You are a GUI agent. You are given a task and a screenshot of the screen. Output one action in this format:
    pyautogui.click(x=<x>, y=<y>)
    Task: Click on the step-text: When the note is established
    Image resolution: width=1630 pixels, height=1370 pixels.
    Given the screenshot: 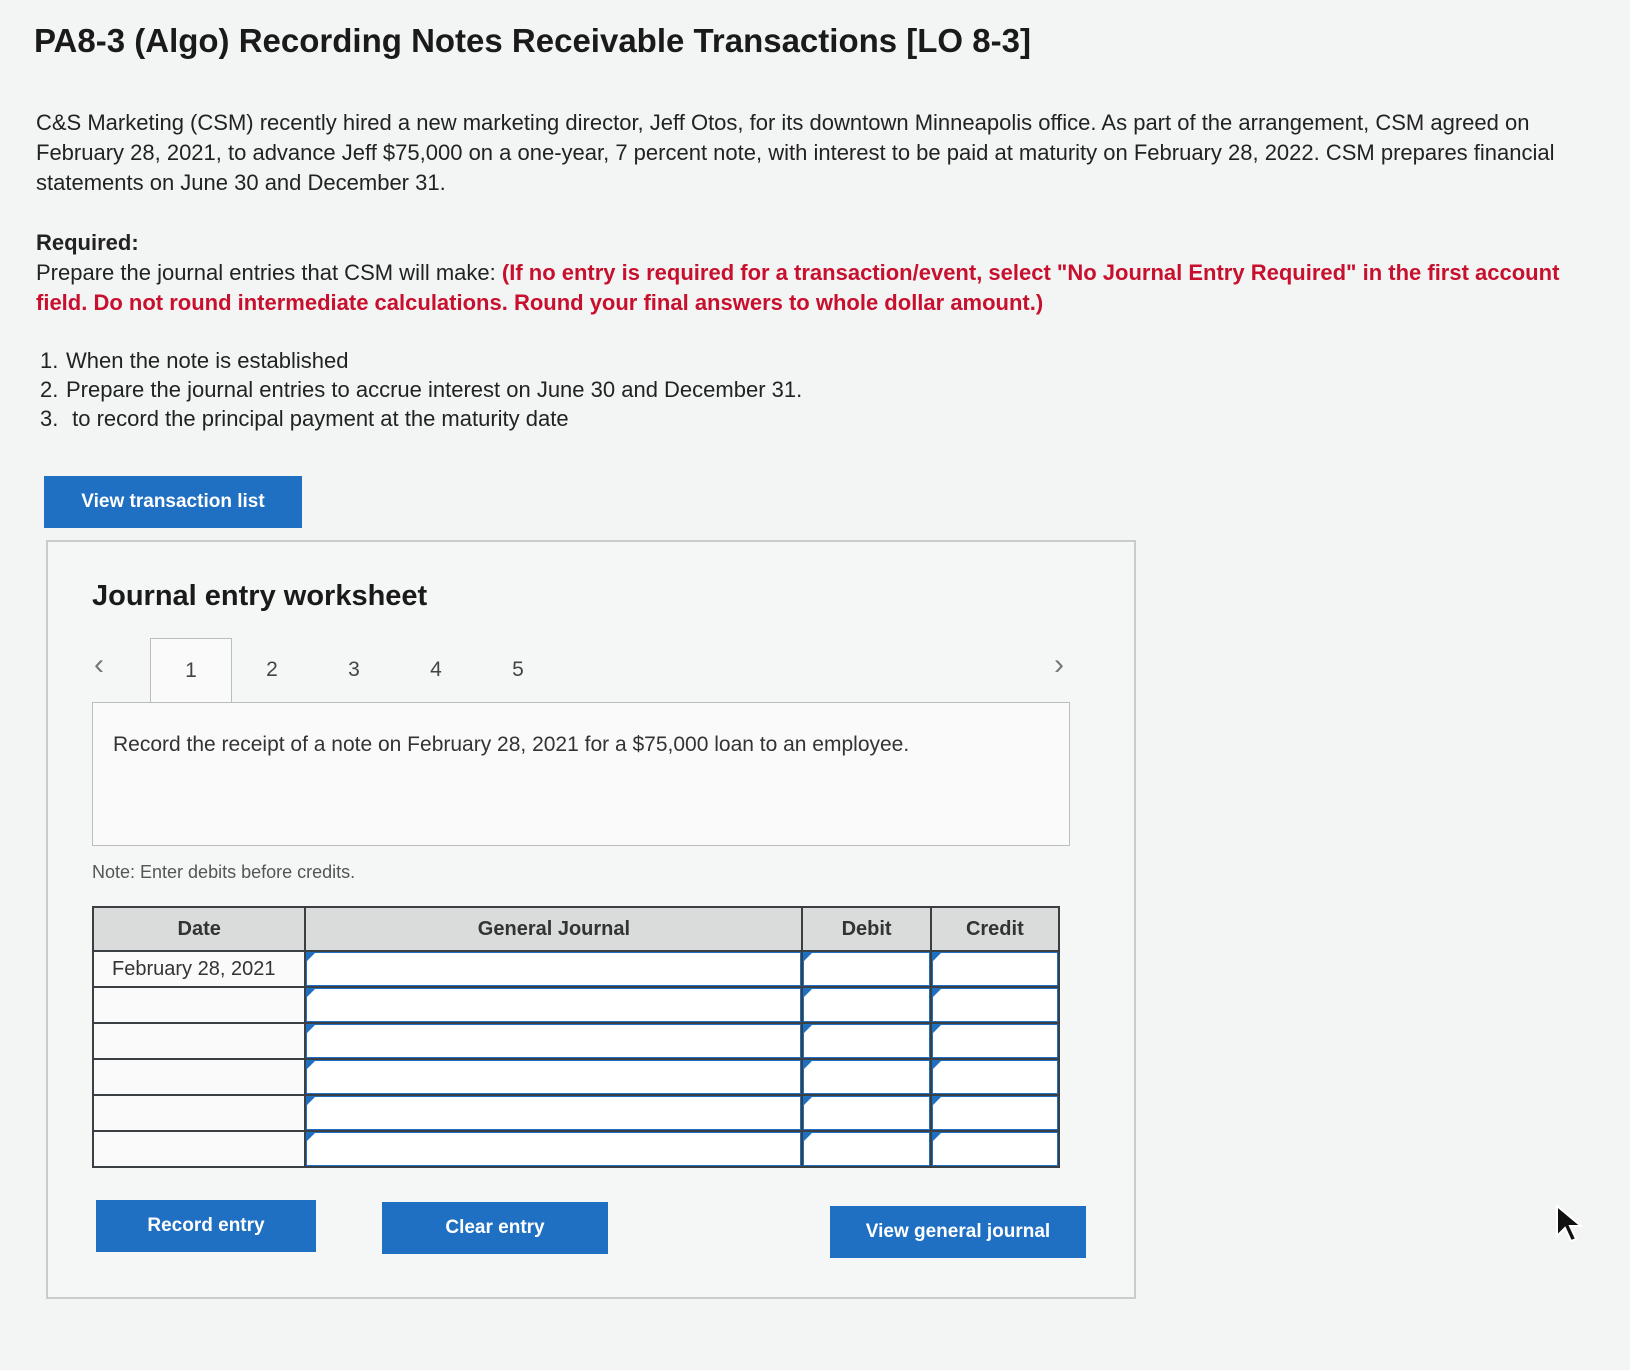 What is the action you would take?
    pyautogui.click(x=207, y=360)
    